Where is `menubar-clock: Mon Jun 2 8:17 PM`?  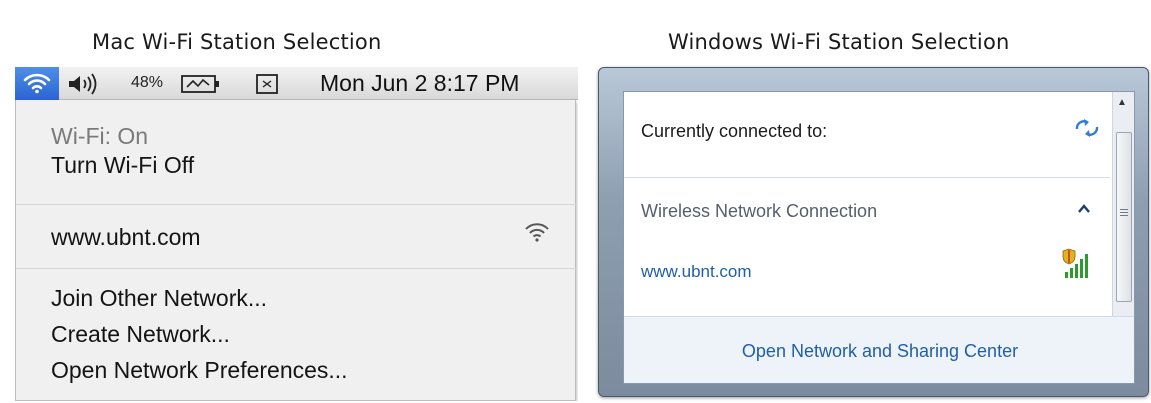 menubar-clock: Mon Jun 2 8:17 PM is located at coordinates (419, 83).